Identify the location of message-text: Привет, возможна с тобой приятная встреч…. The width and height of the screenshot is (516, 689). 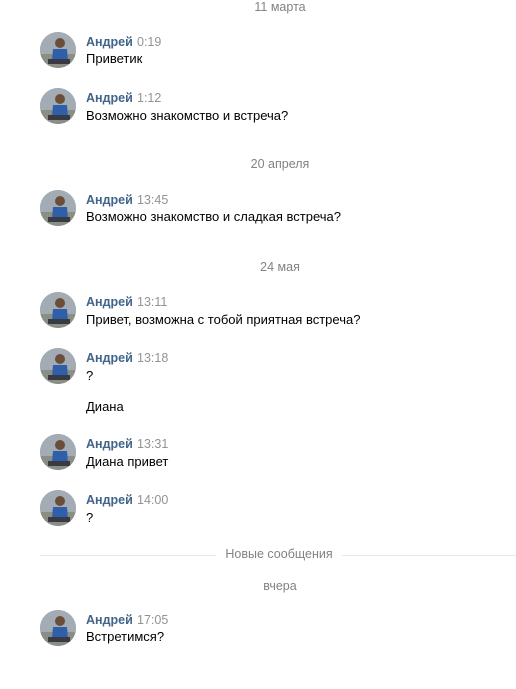
(223, 319).